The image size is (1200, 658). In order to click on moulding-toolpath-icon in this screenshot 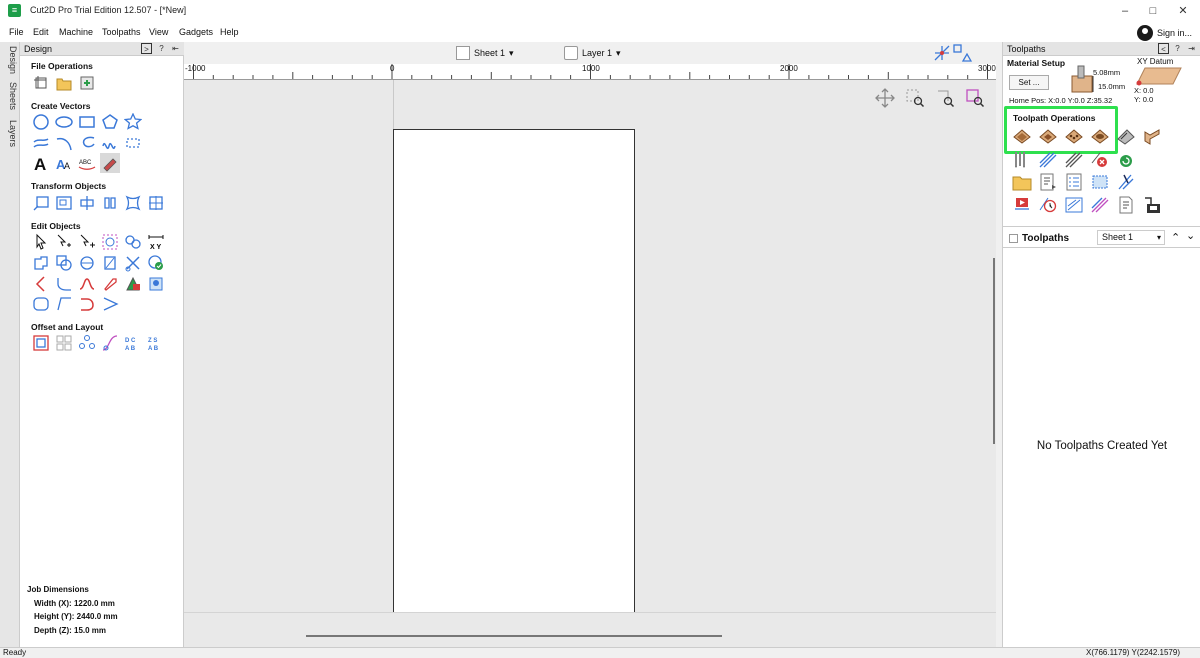, I will do `click(1152, 136)`.